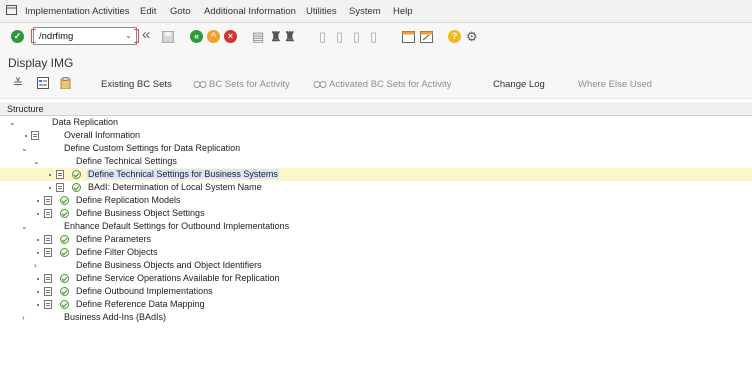 Image resolution: width=752 pixels, height=383 pixels. I want to click on bc-sets-activated-icon, so click(320, 84).